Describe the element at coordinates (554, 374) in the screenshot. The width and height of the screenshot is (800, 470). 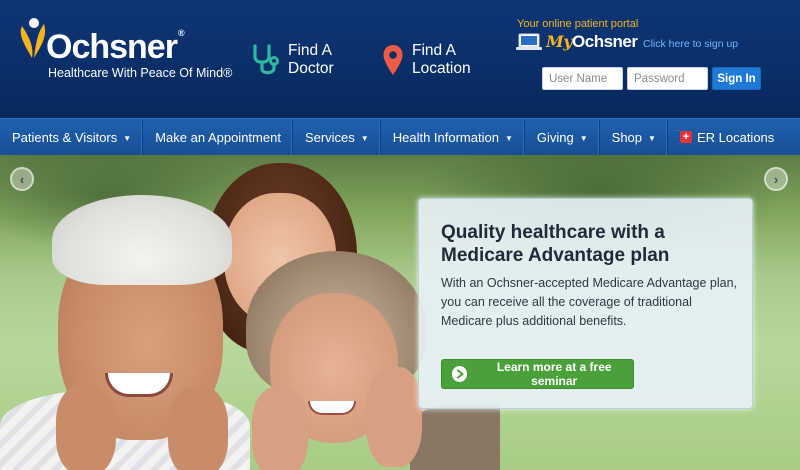
I see `learn-more-label: Learn more at a free seminar` at that location.